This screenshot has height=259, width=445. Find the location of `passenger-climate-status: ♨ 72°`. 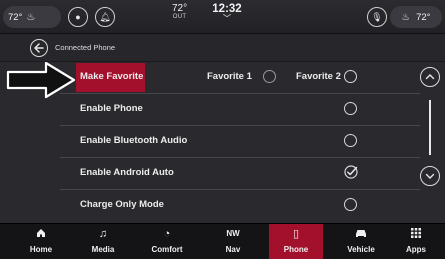

passenger-climate-status: ♨ 72° is located at coordinates (416, 17).